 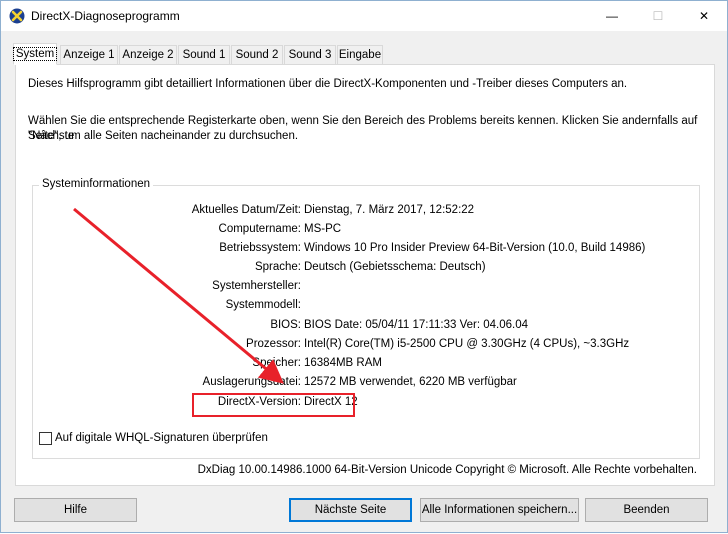 What do you see at coordinates (105, 16) in the screenshot?
I see `window-title: DirectX-Diagnoseprogramm` at bounding box center [105, 16].